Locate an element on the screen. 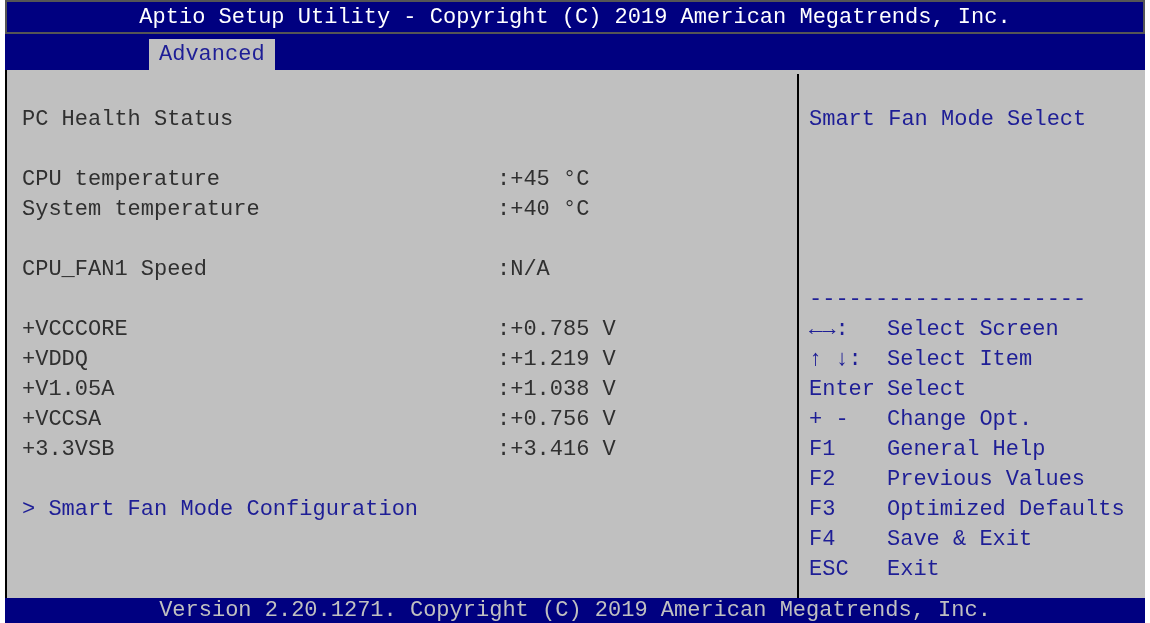 The width and height of the screenshot is (1150, 623). key-action: Optimized Defaults is located at coordinates (1006, 509).